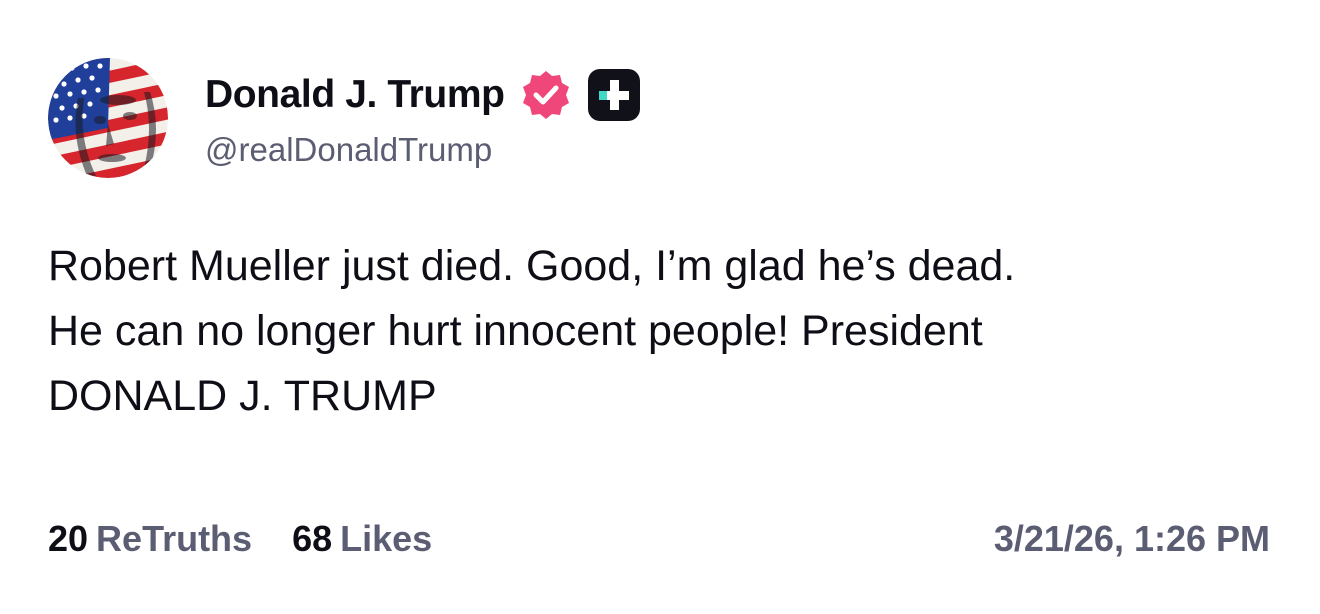 The image size is (1320, 614). What do you see at coordinates (260, 539) in the screenshot?
I see `post-stats: 20 ReTruths 68 Likes` at bounding box center [260, 539].